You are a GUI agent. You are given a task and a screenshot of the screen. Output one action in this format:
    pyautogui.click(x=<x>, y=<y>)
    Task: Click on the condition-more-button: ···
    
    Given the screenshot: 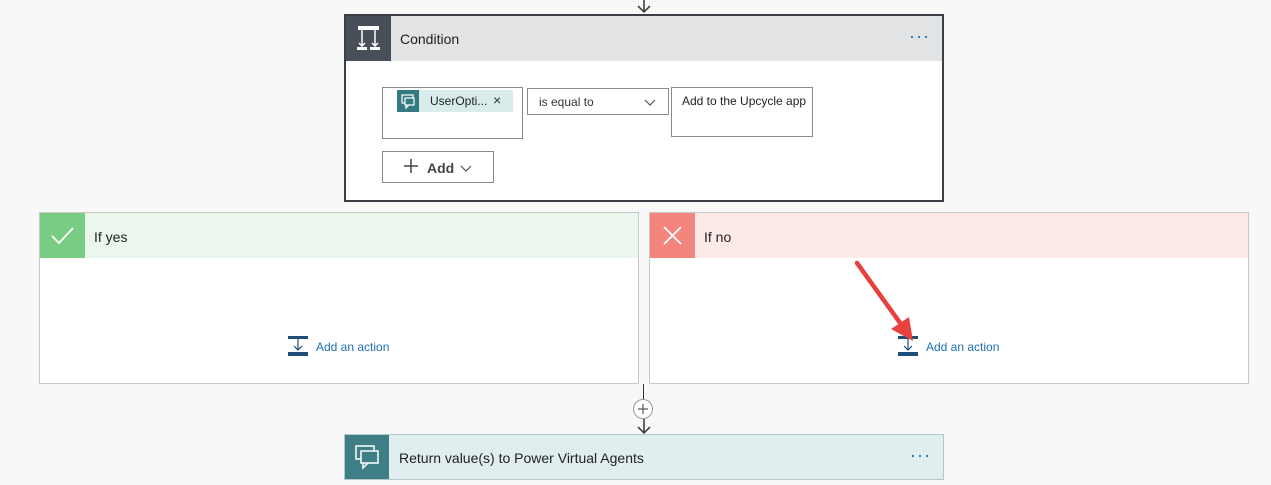 What is the action you would take?
    pyautogui.click(x=919, y=36)
    